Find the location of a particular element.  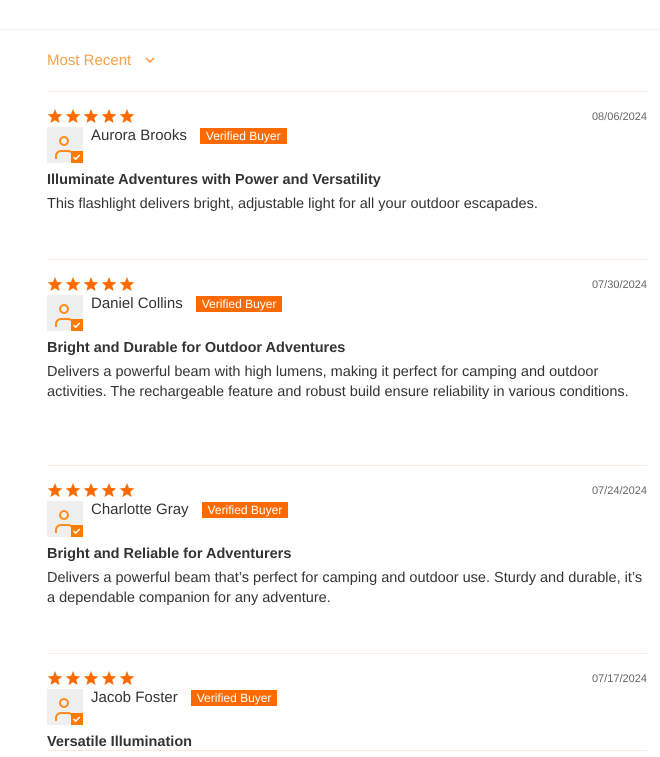

sort-dropdown: Most Recent is located at coordinates (101, 60).